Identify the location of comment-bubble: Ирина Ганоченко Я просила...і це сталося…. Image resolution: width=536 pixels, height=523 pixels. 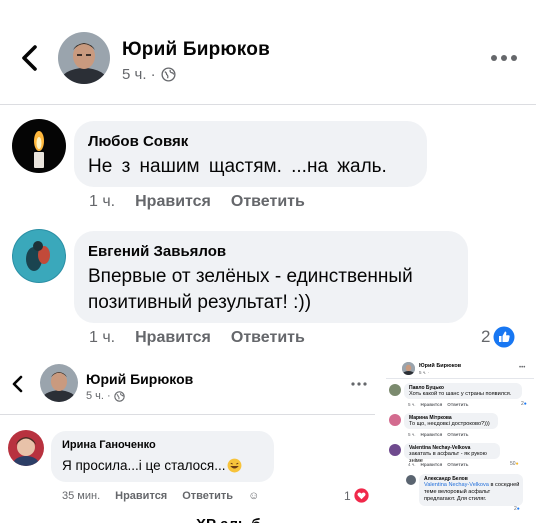
(162, 456).